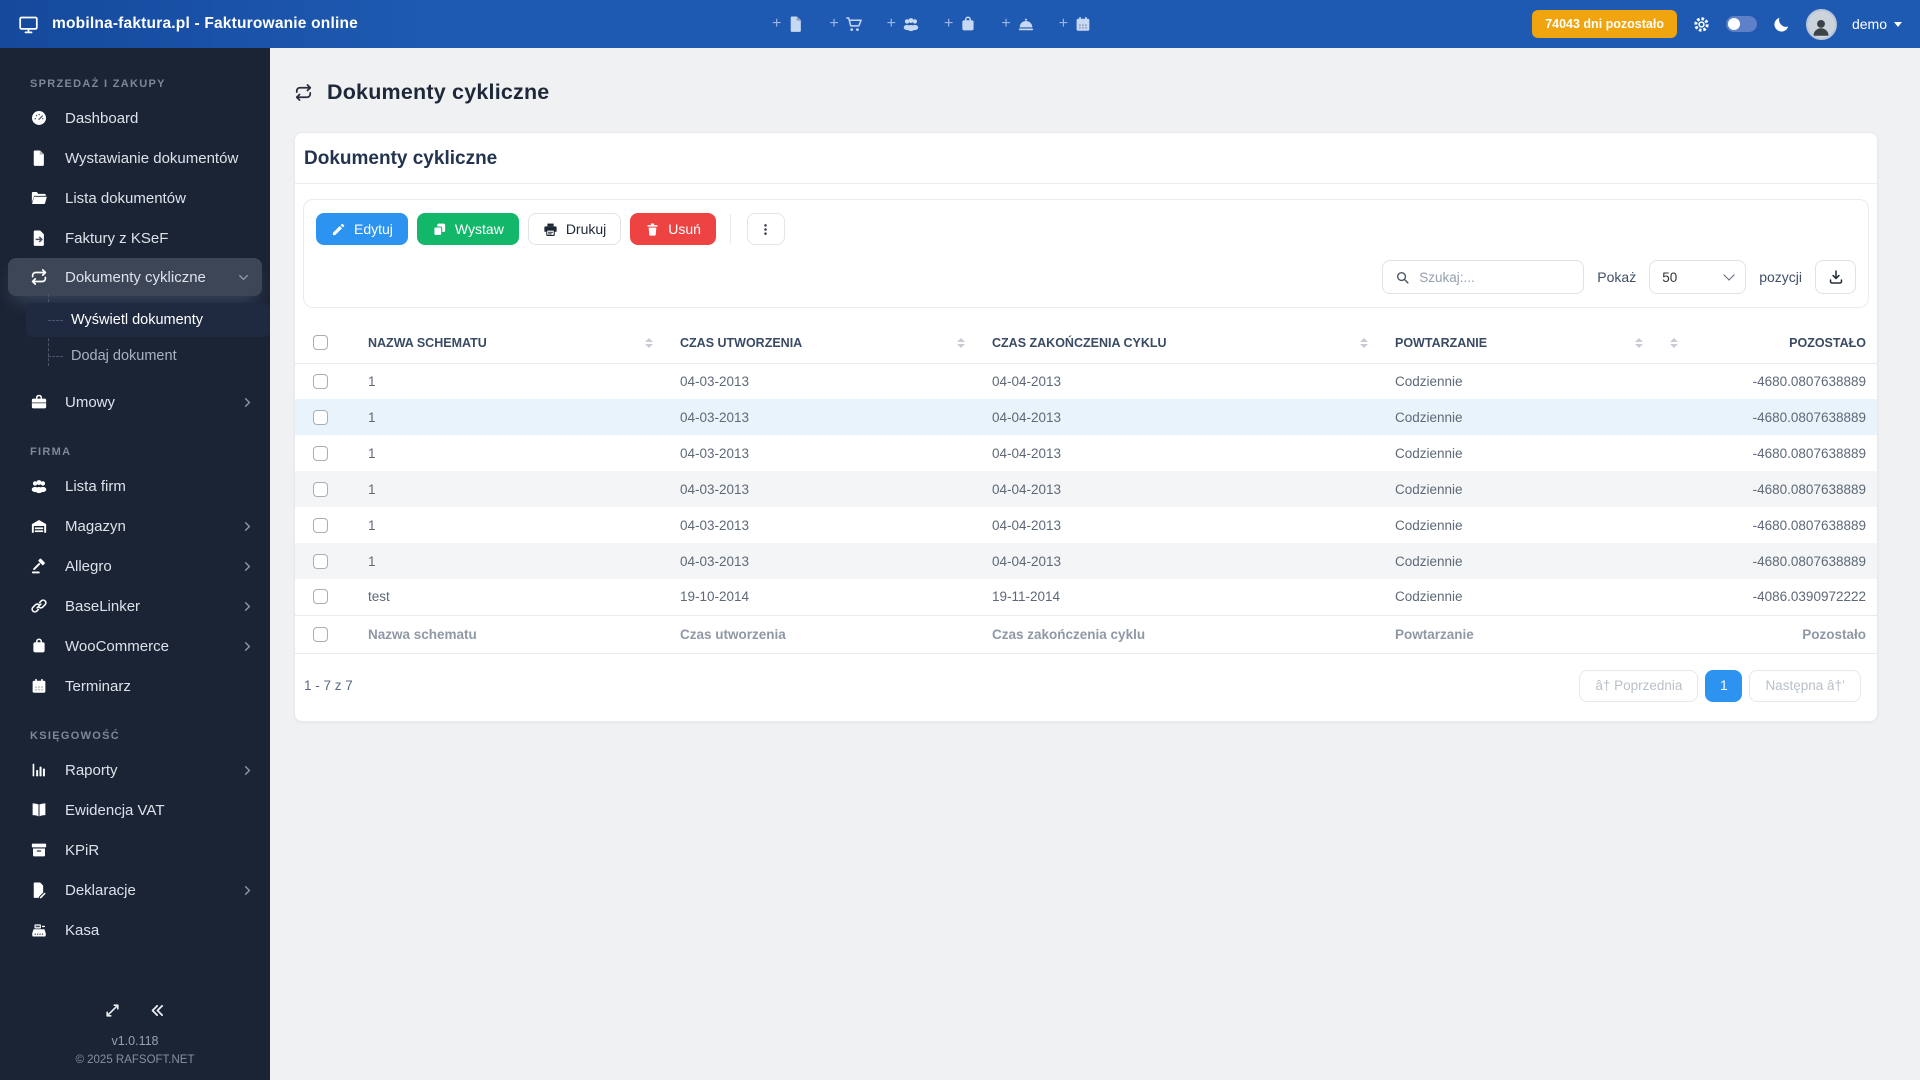 This screenshot has width=1920, height=1080. I want to click on previous-page-button: â† Poprzednia, so click(1639, 685).